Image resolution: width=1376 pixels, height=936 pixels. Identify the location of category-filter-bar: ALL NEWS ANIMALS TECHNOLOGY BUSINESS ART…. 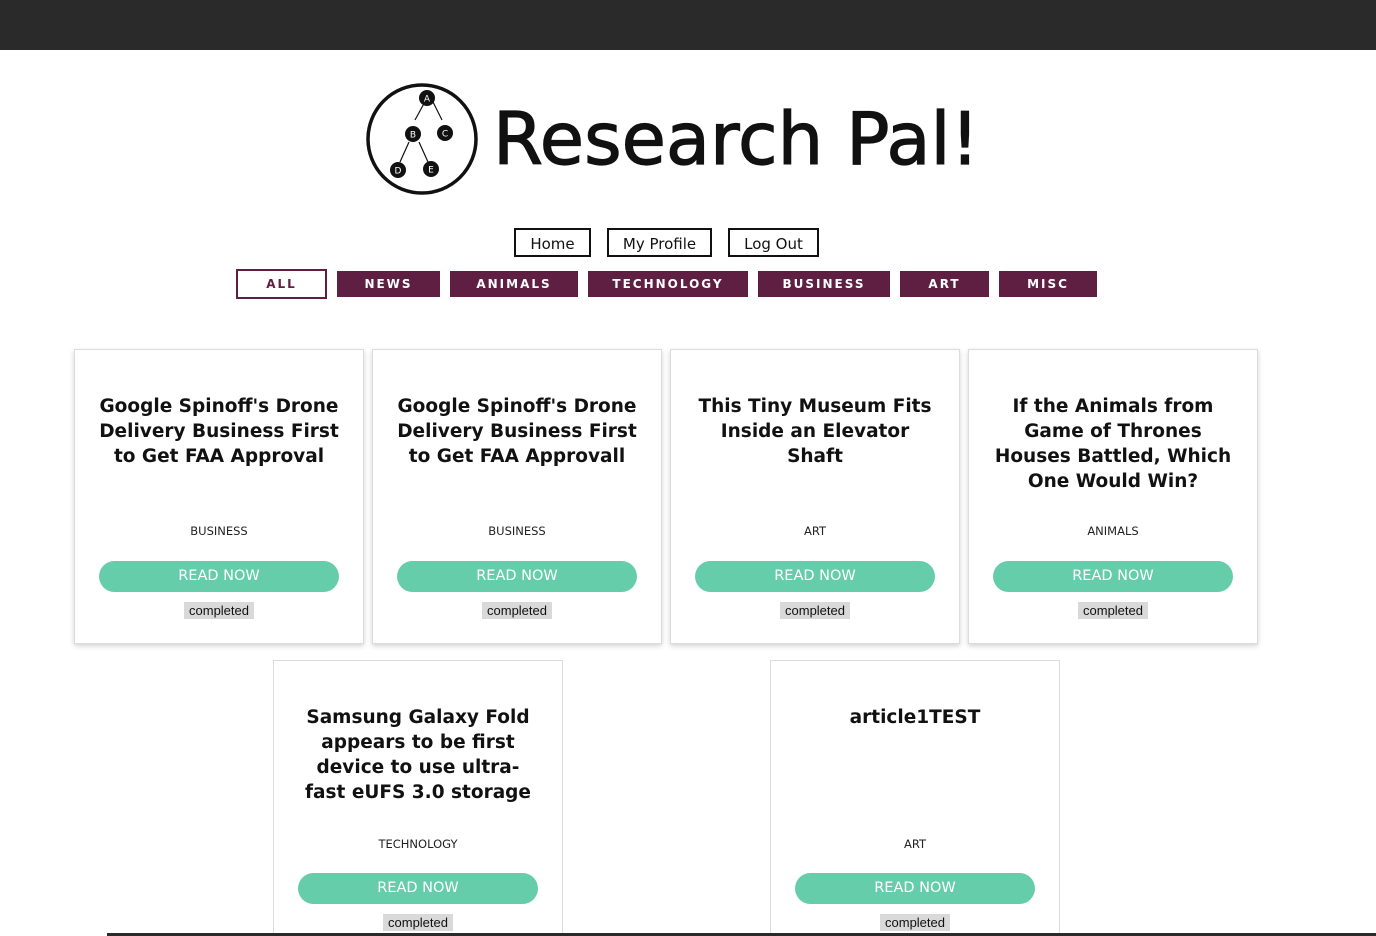
(688, 284).